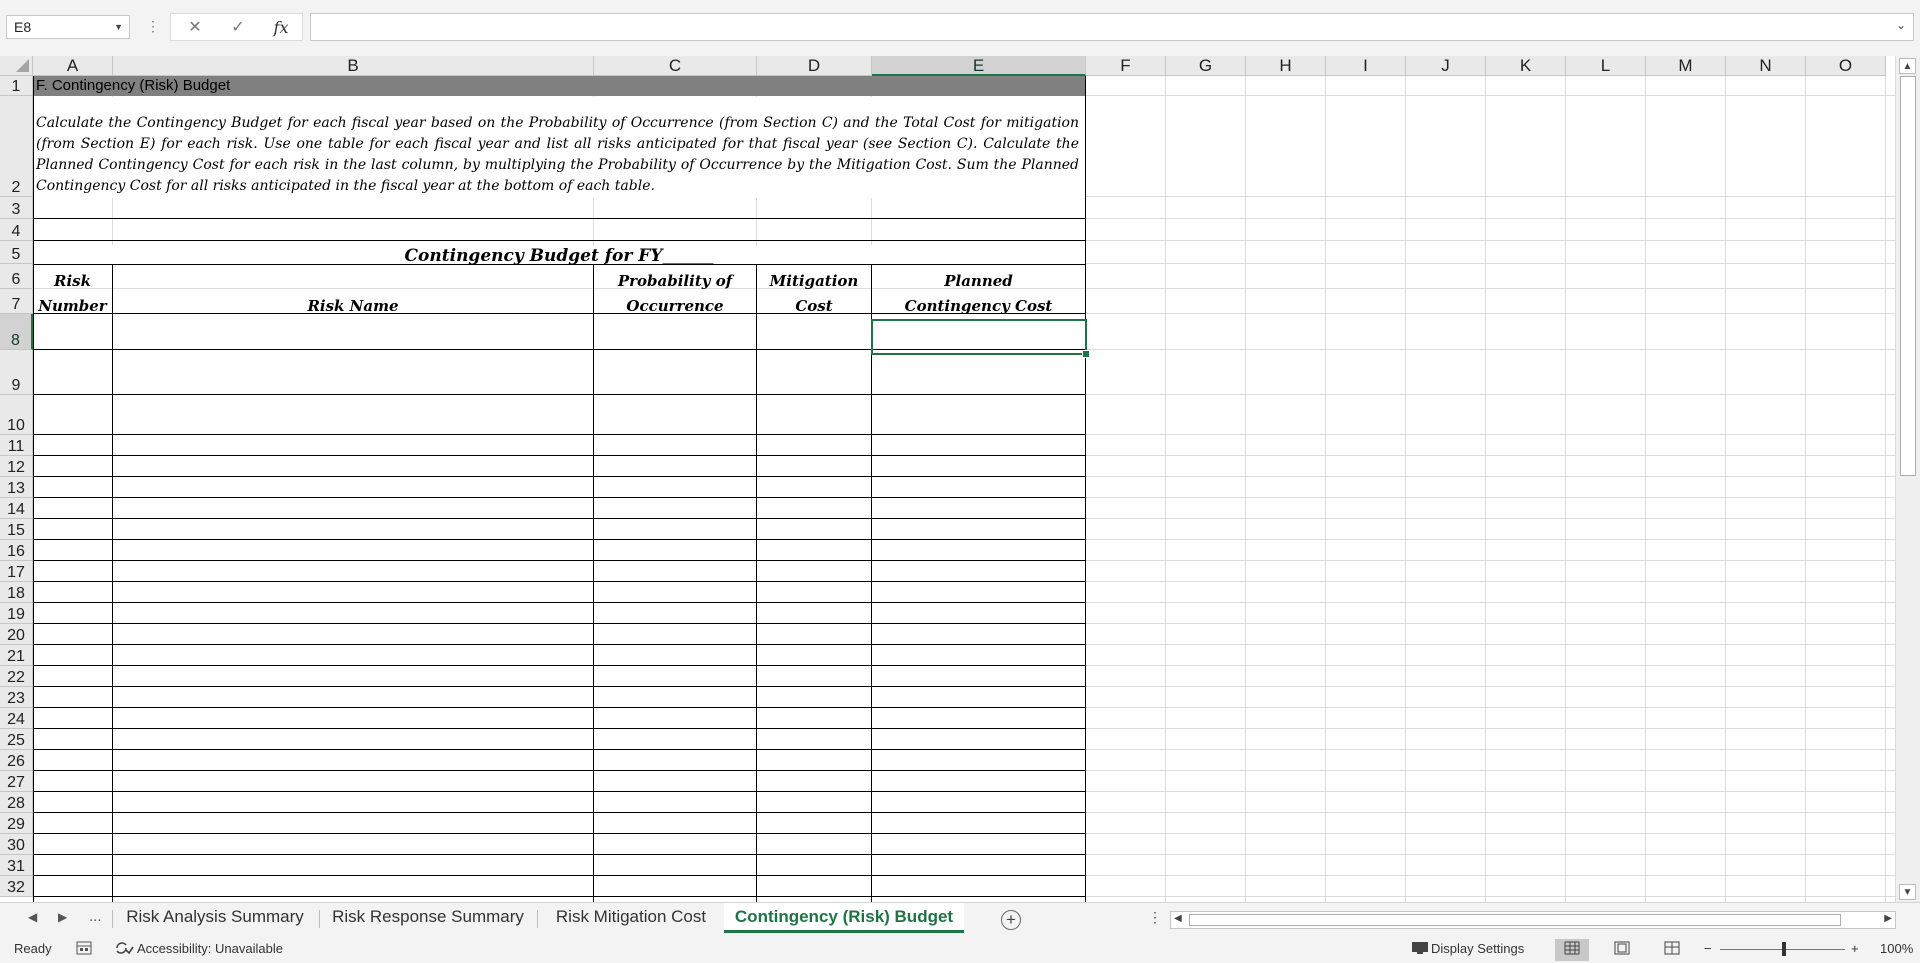  Describe the element at coordinates (1011, 920) in the screenshot. I see `add-sheet-icon: +` at that location.